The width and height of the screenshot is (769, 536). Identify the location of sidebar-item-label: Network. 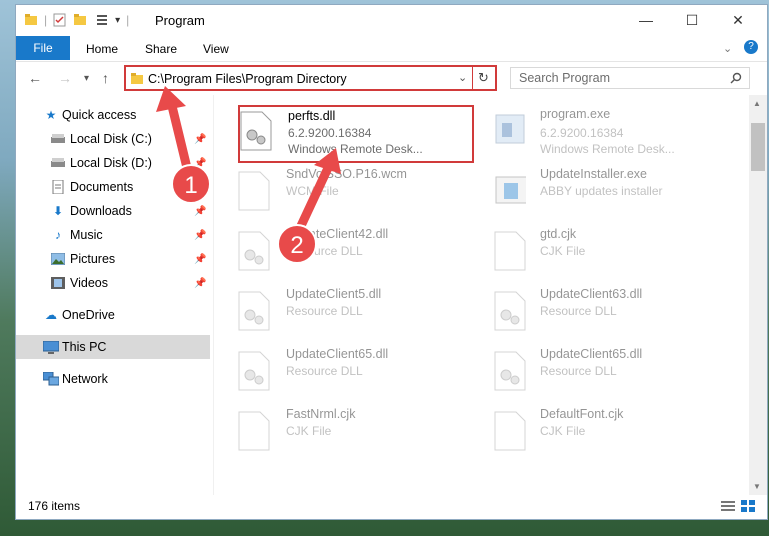
(85, 379).